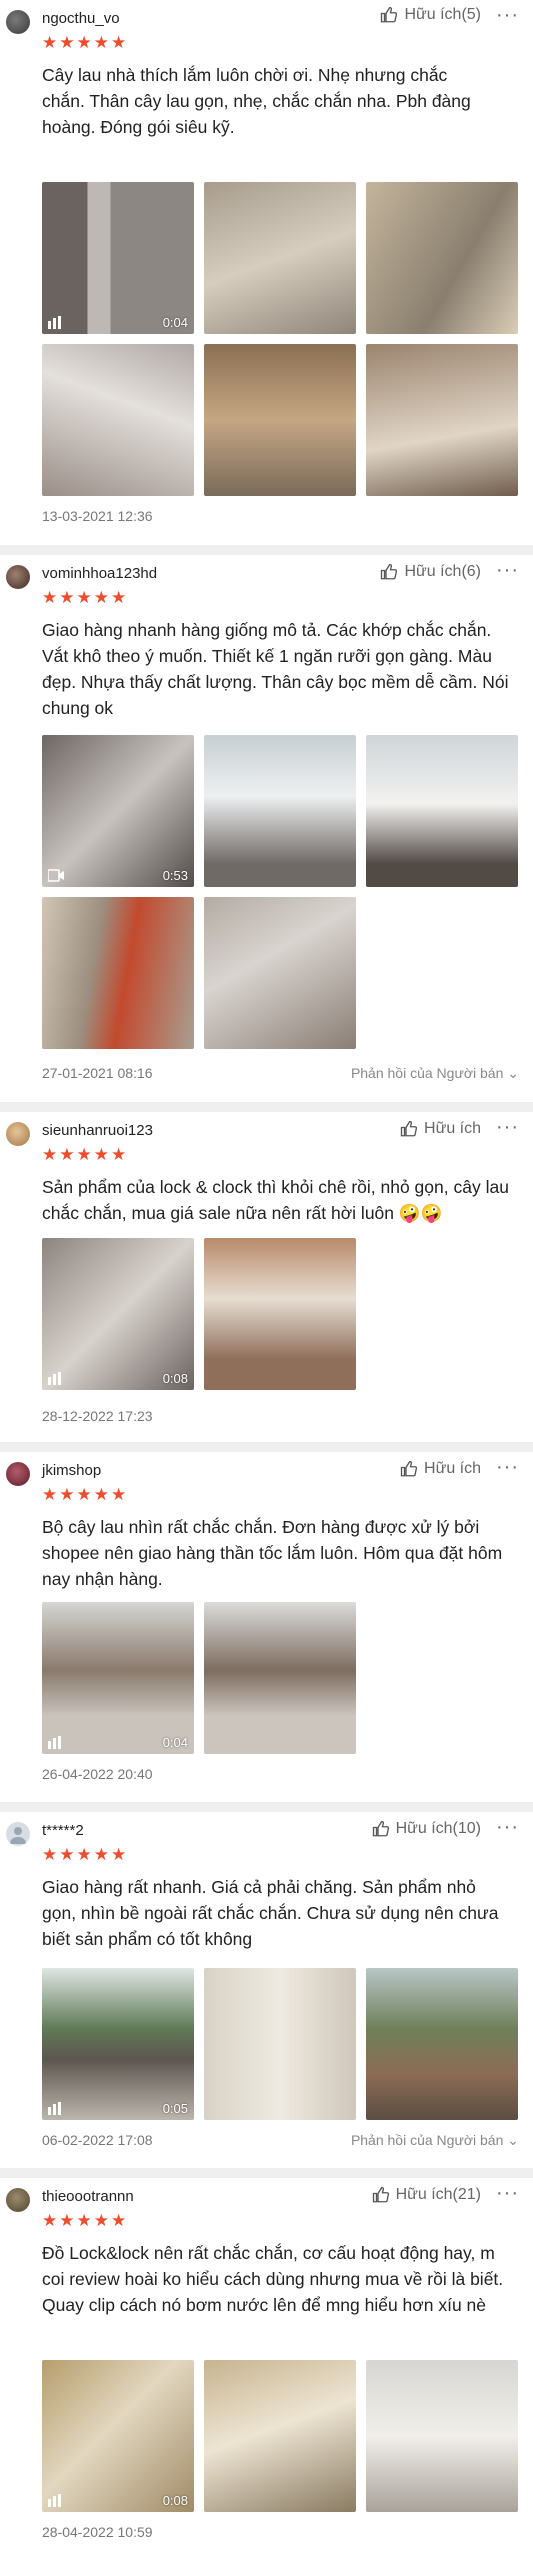  What do you see at coordinates (81, 18) in the screenshot?
I see `username: ngocthu_vo` at bounding box center [81, 18].